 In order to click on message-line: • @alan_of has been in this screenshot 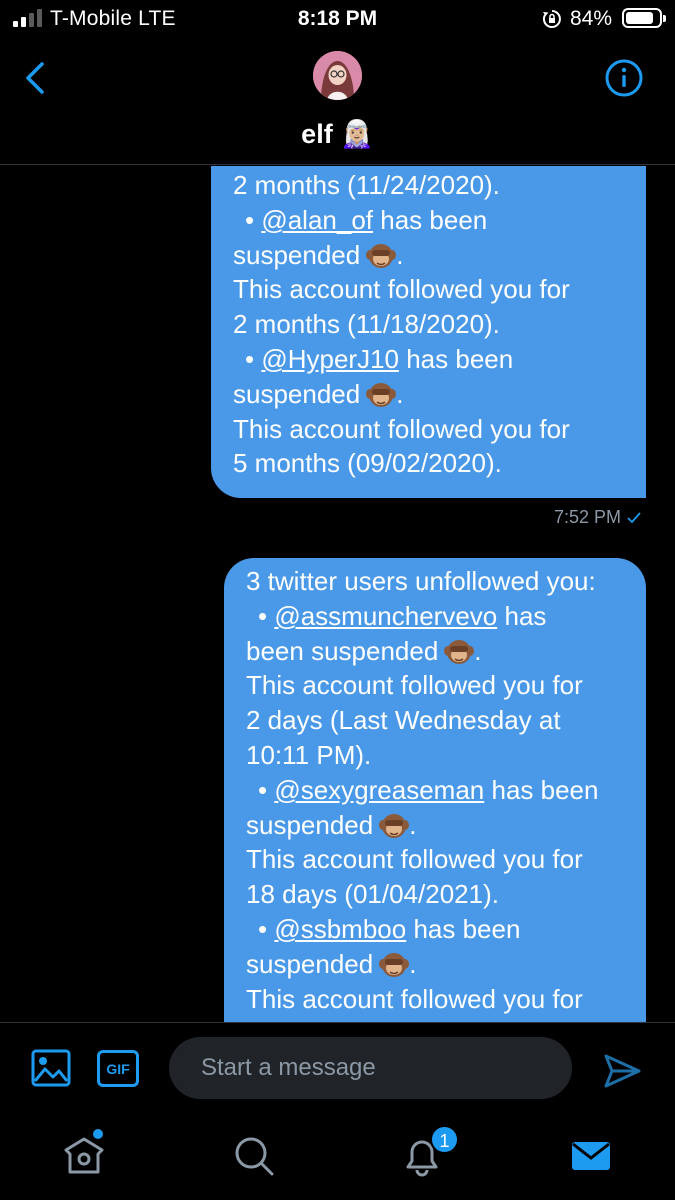, I will do `click(429, 220)`.